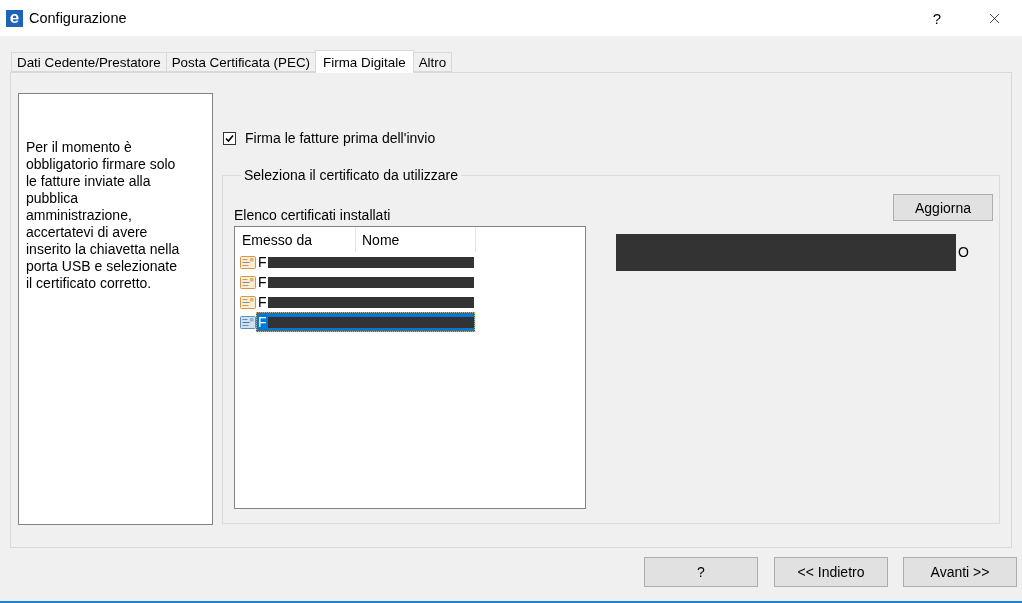 The height and width of the screenshot is (603, 1022). Describe the element at coordinates (313, 215) in the screenshot. I see `list-label: Elenco certificati installati` at that location.